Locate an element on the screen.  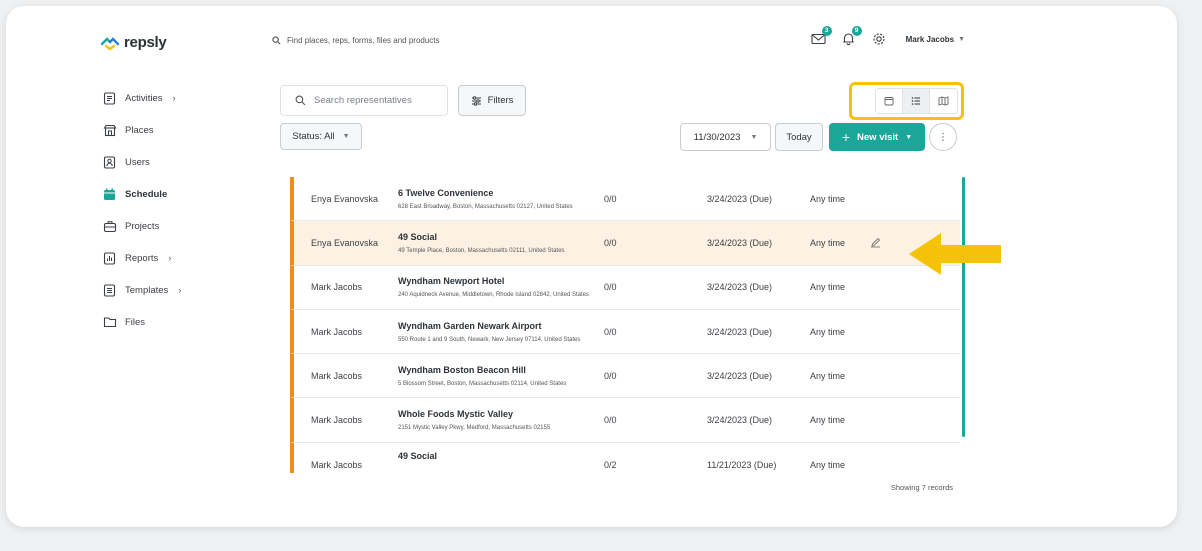
sidebar-item-reports: Reports › is located at coordinates (177, 258).